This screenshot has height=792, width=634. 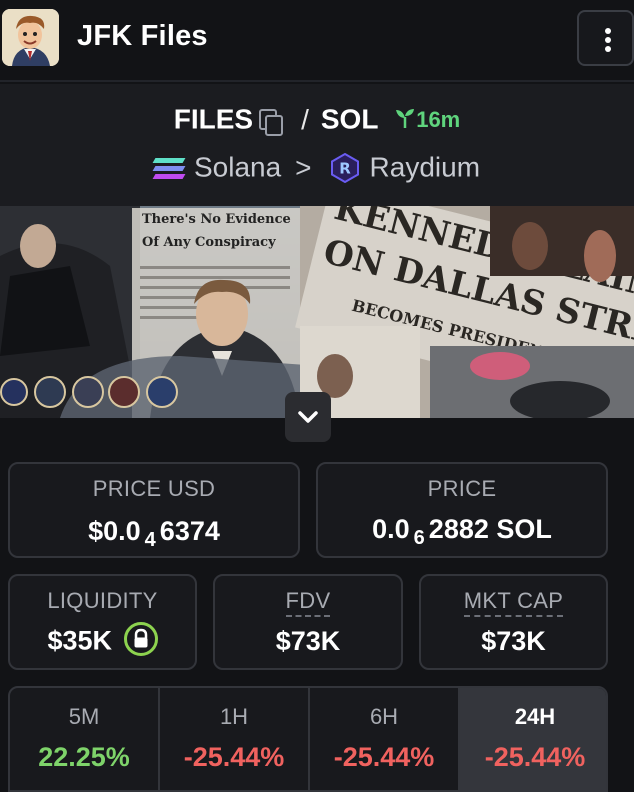 I want to click on fdv-value: $73K, so click(x=308, y=641).